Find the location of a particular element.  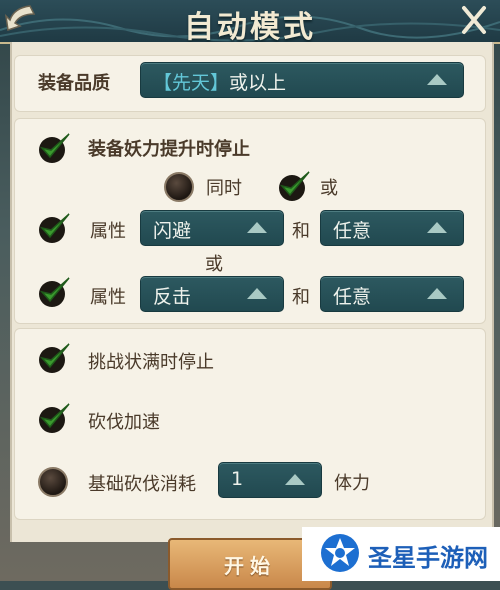

attr-row1-checkbox is located at coordinates (54, 228).